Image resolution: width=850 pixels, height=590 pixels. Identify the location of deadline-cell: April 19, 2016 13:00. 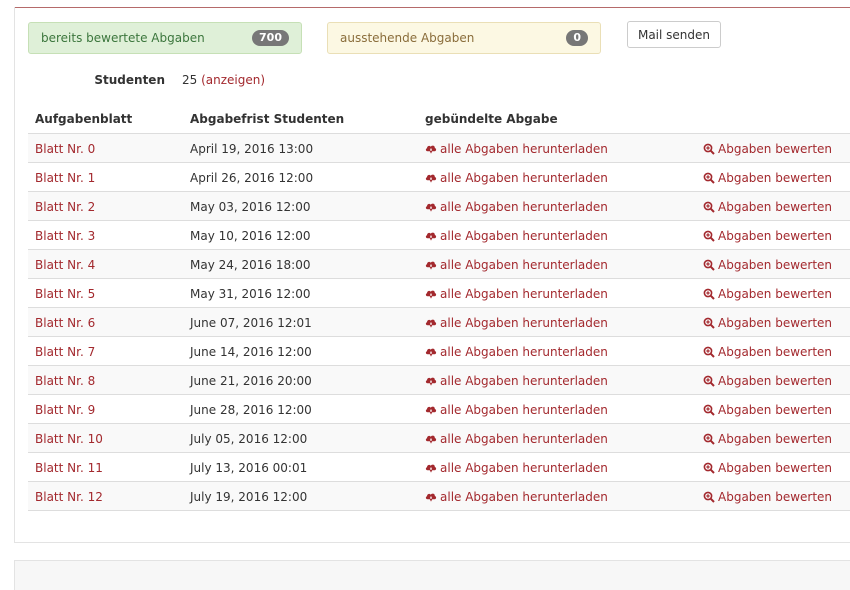
(252, 149).